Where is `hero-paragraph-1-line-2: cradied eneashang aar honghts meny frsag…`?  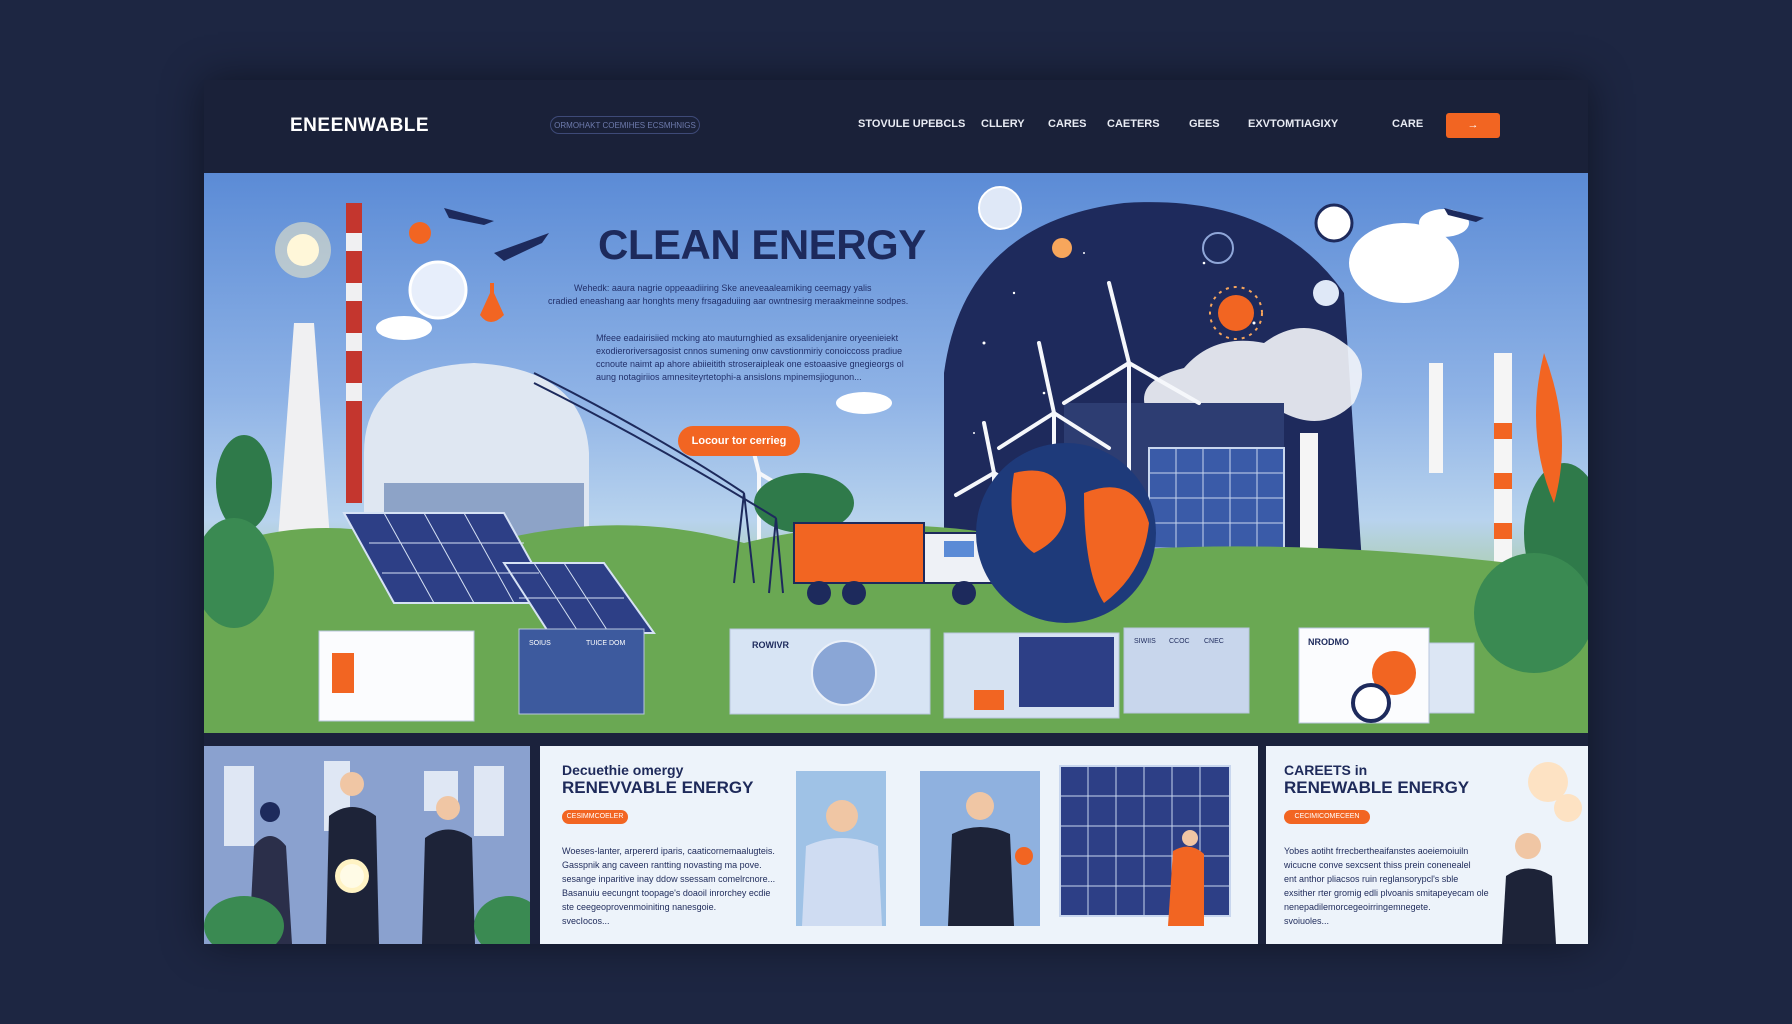
hero-paragraph-1-line-2: cradied eneashang aar honghts meny frsag… is located at coordinates (728, 301).